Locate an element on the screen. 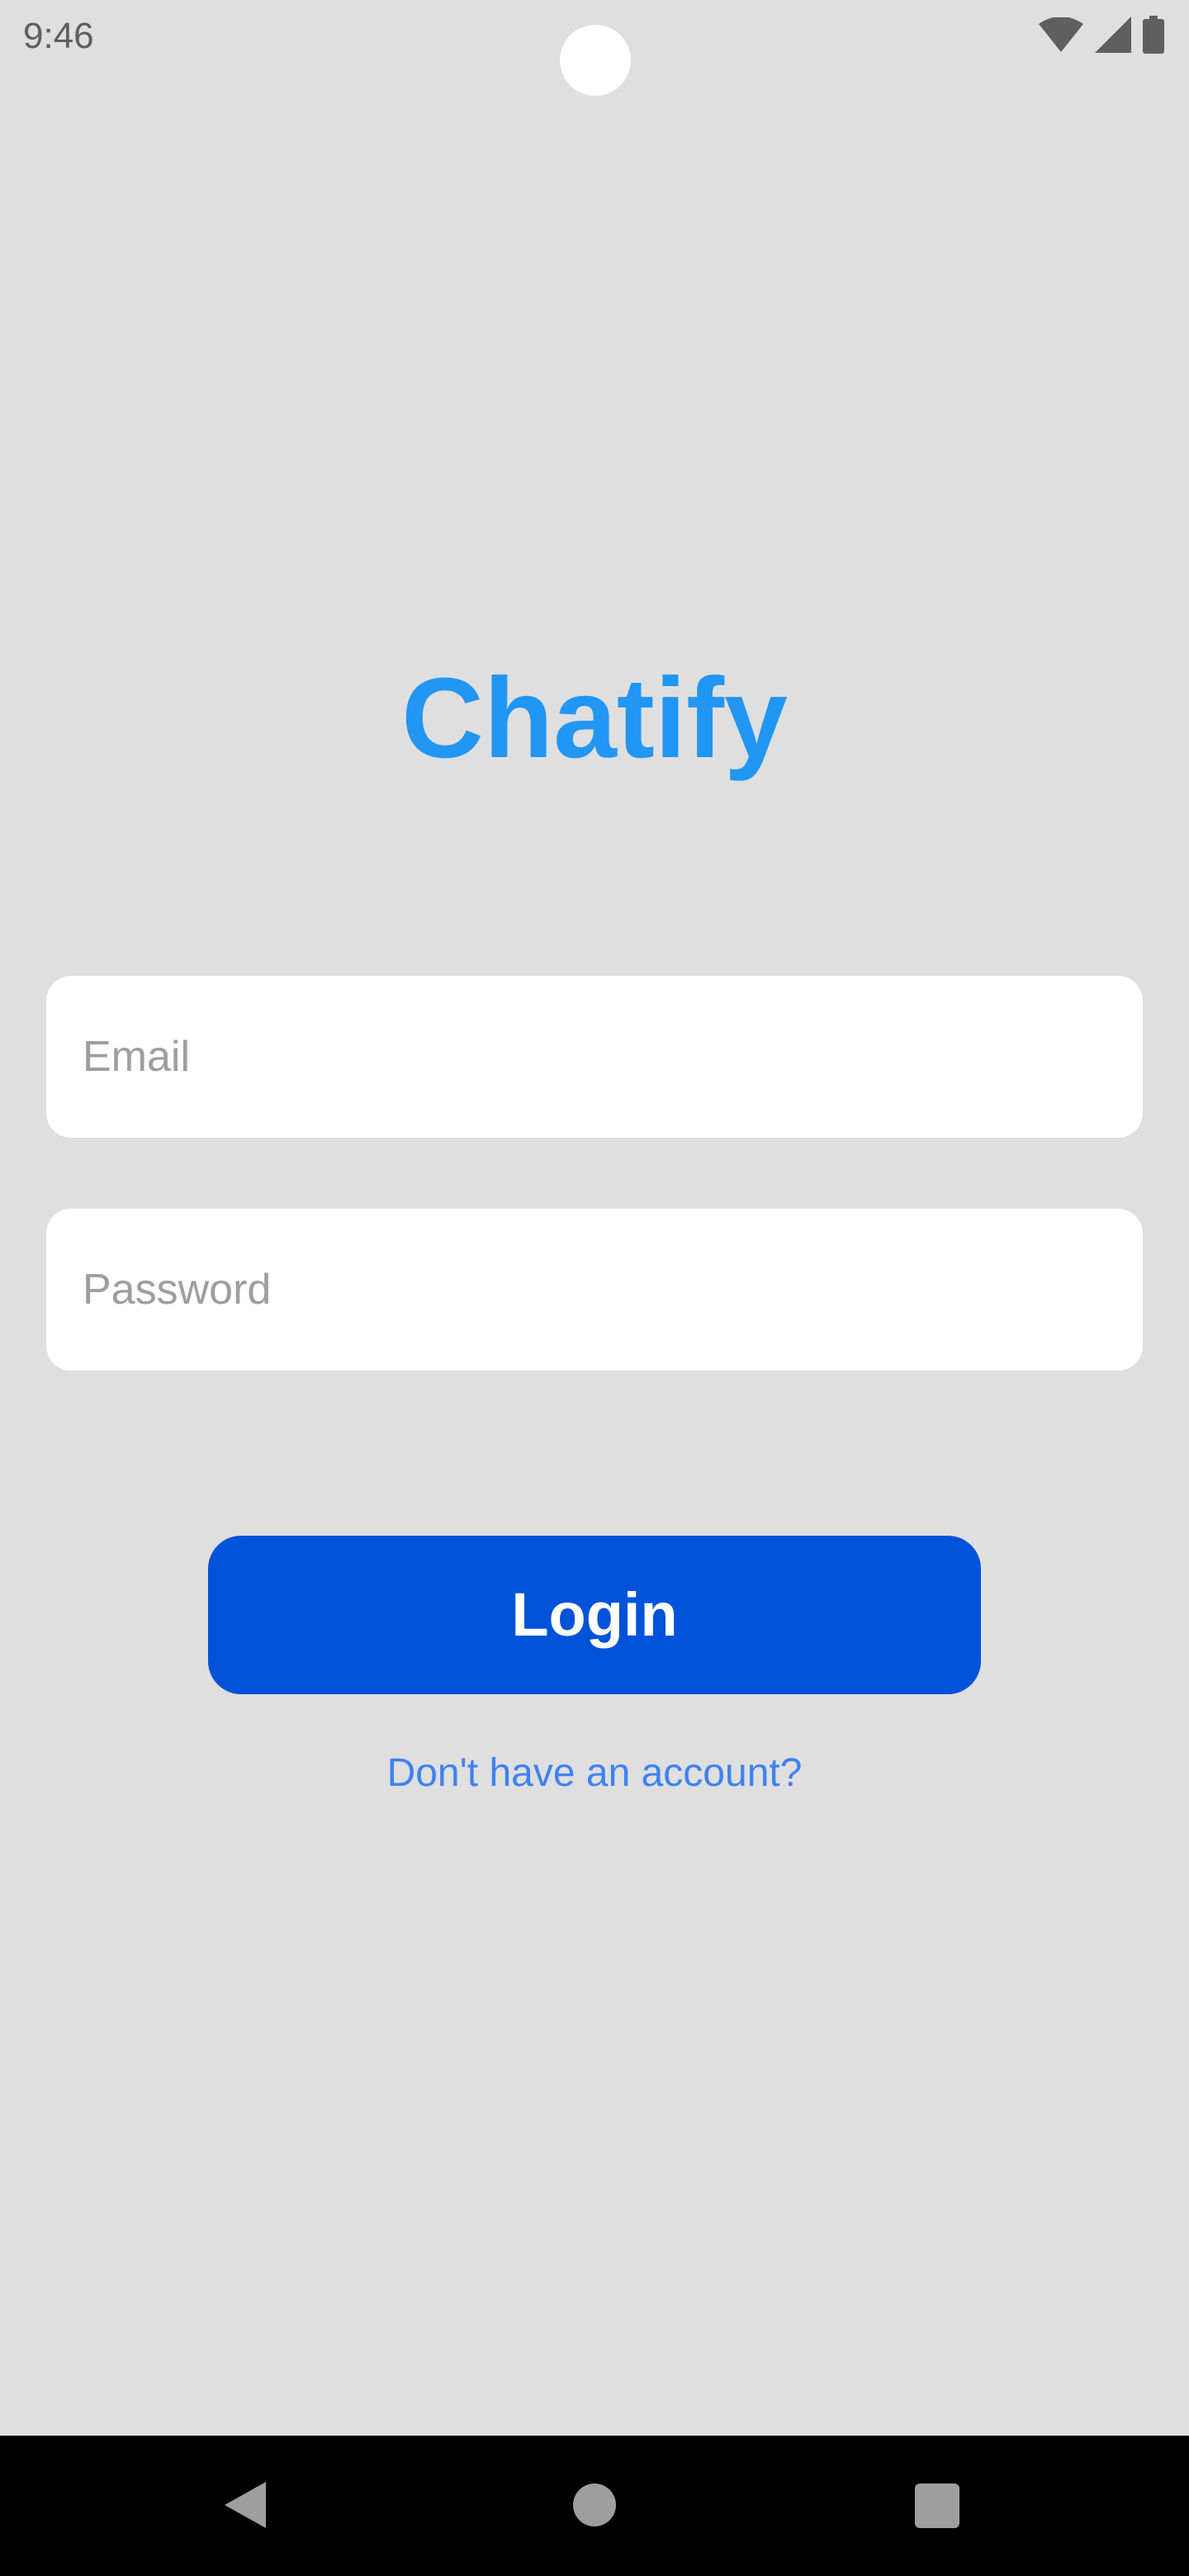 This screenshot has width=1189, height=2576. recents-icon is located at coordinates (937, 2506).